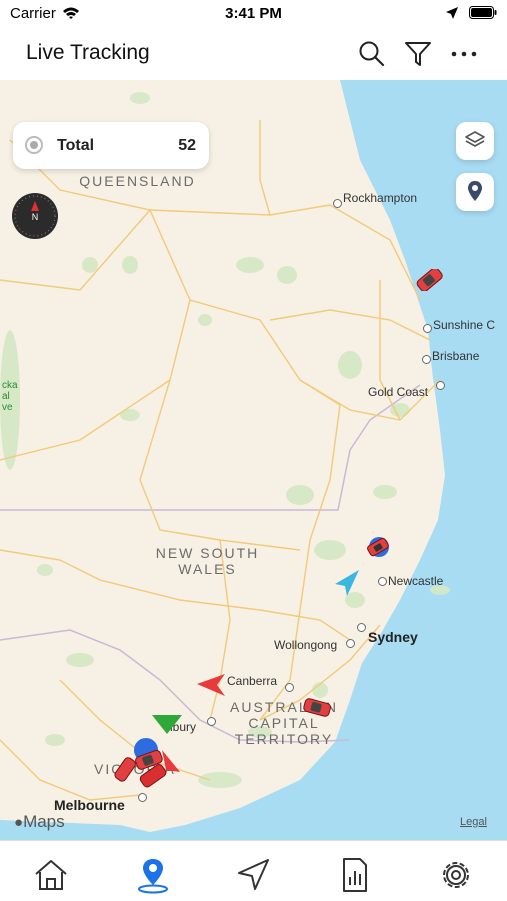  I want to click on filter-button, so click(418, 54).